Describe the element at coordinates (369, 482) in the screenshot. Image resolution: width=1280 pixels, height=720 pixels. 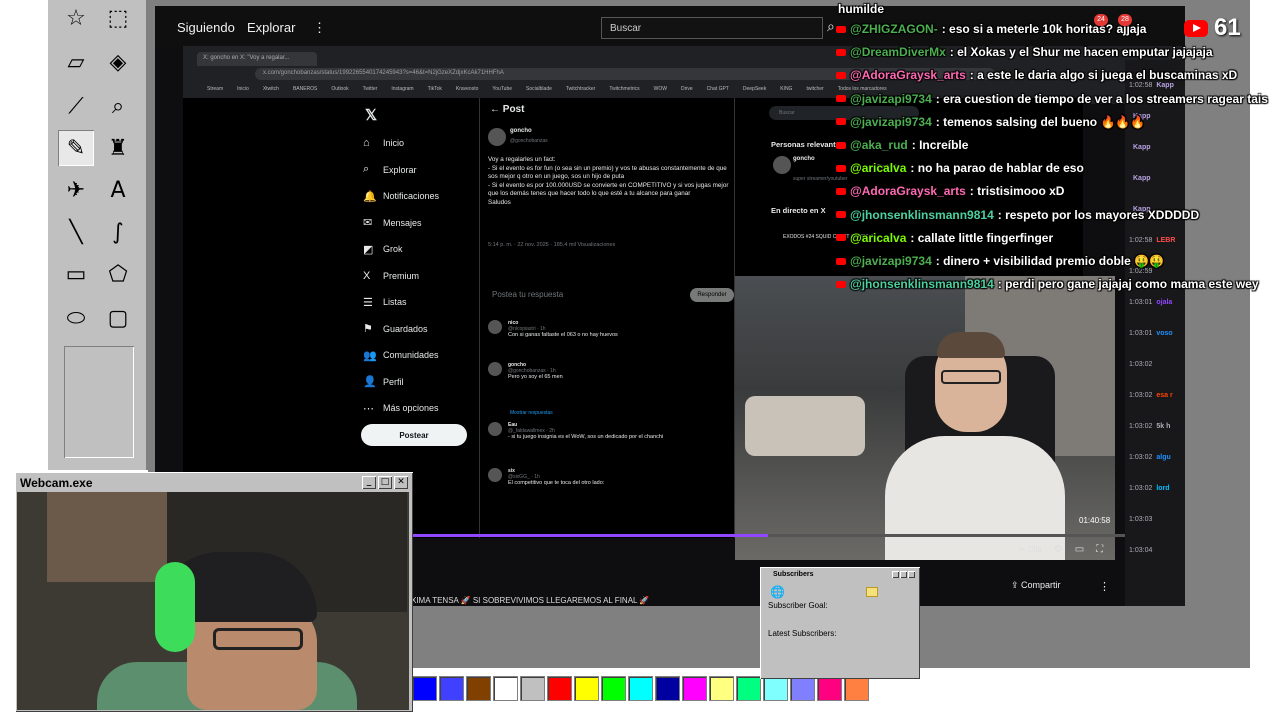
I see `minimize-button: _` at that location.